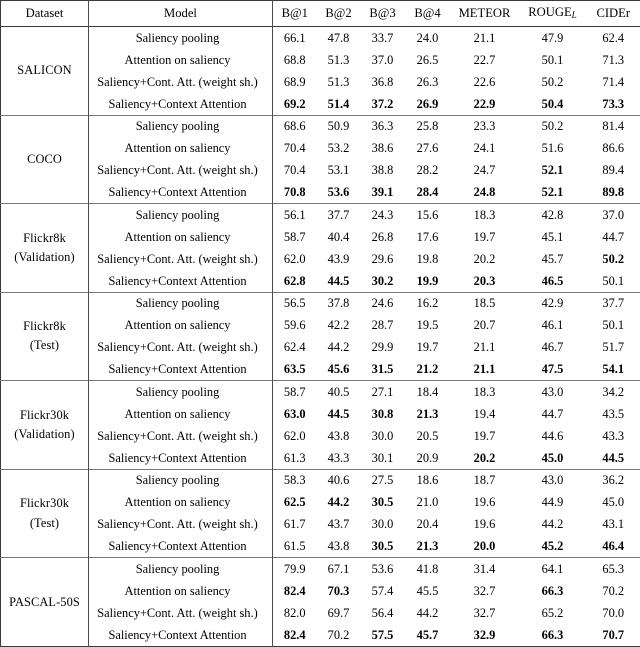 This screenshot has height=647, width=640. Describe the element at coordinates (338, 303) in the screenshot. I see `metric-cell-b2: 37.8` at that location.